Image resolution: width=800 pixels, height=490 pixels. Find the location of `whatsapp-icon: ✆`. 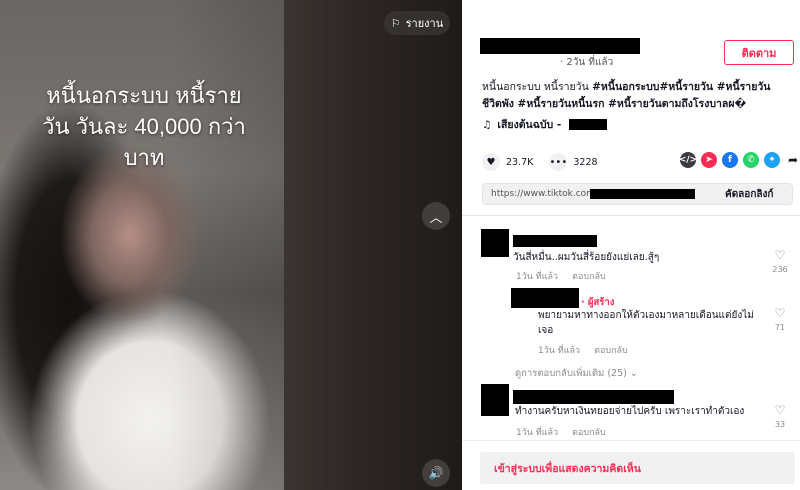

whatsapp-icon: ✆ is located at coordinates (751, 160).